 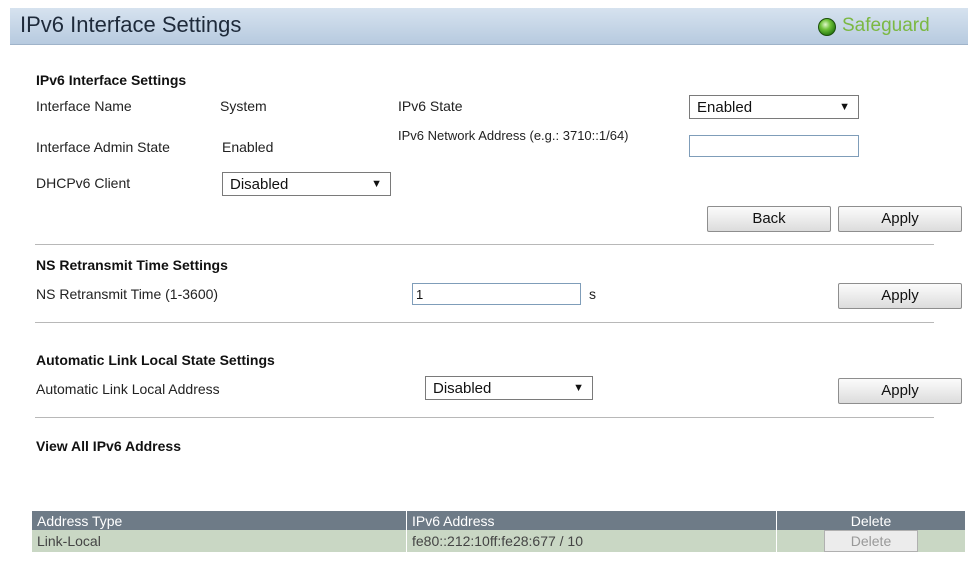 What do you see at coordinates (84, 106) in the screenshot?
I see `interface-name-label: Interface Name` at bounding box center [84, 106].